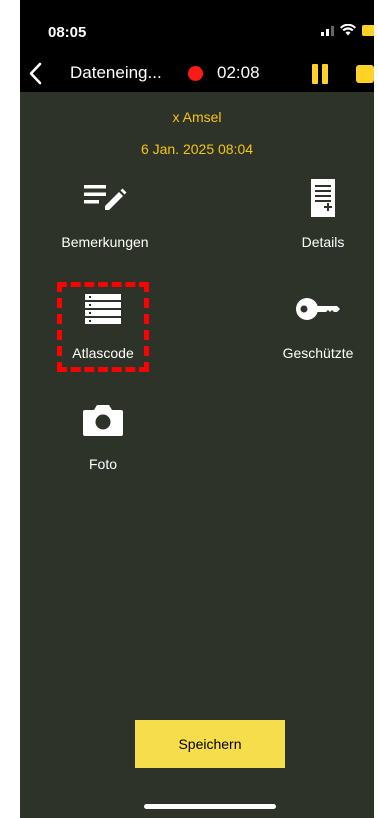 The width and height of the screenshot is (378, 818). I want to click on wifi-icon, so click(348, 30).